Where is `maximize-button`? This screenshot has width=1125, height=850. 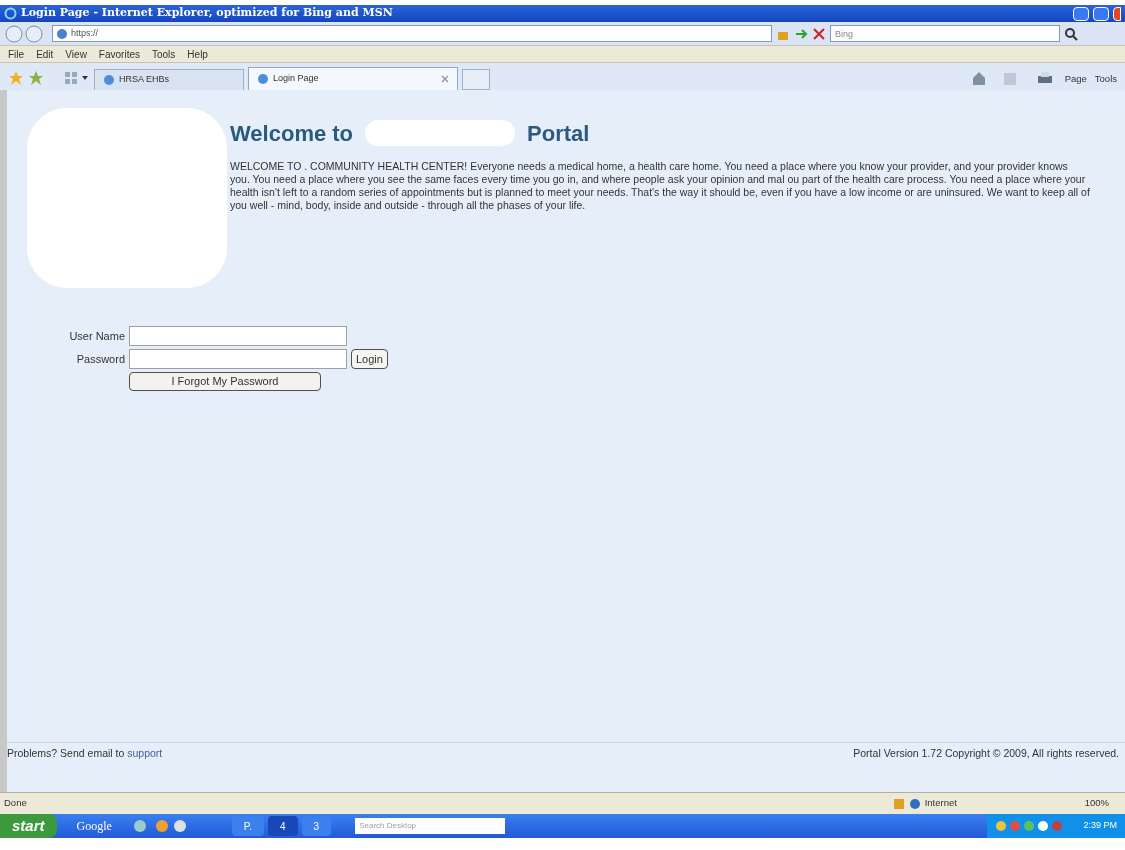 maximize-button is located at coordinates (1101, 13).